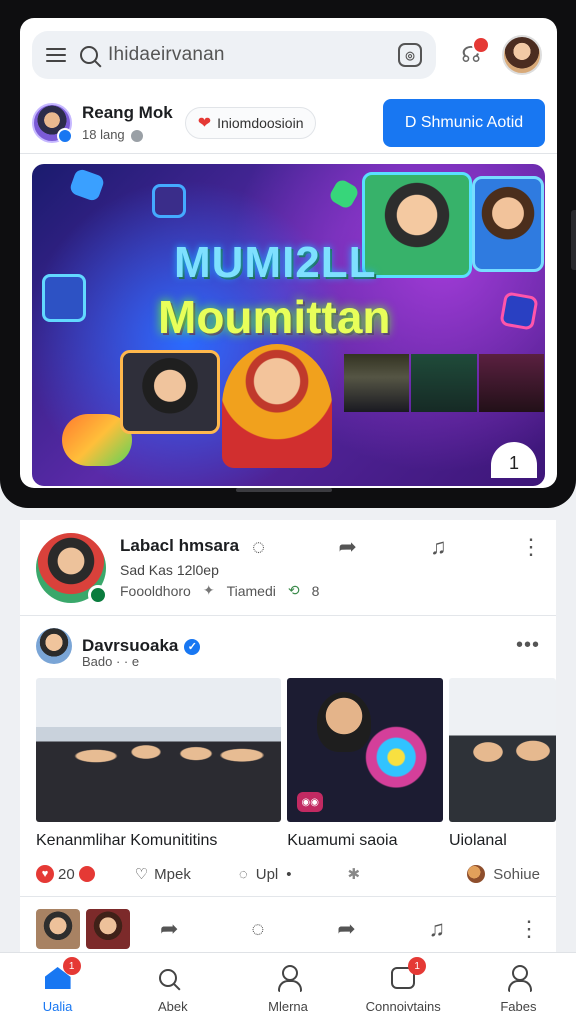 Image resolution: width=576 pixels, height=1024 pixels. Describe the element at coordinates (288, 646) in the screenshot. I see `post-header: Davrsuoaka ✓ Bado · · e •••` at that location.